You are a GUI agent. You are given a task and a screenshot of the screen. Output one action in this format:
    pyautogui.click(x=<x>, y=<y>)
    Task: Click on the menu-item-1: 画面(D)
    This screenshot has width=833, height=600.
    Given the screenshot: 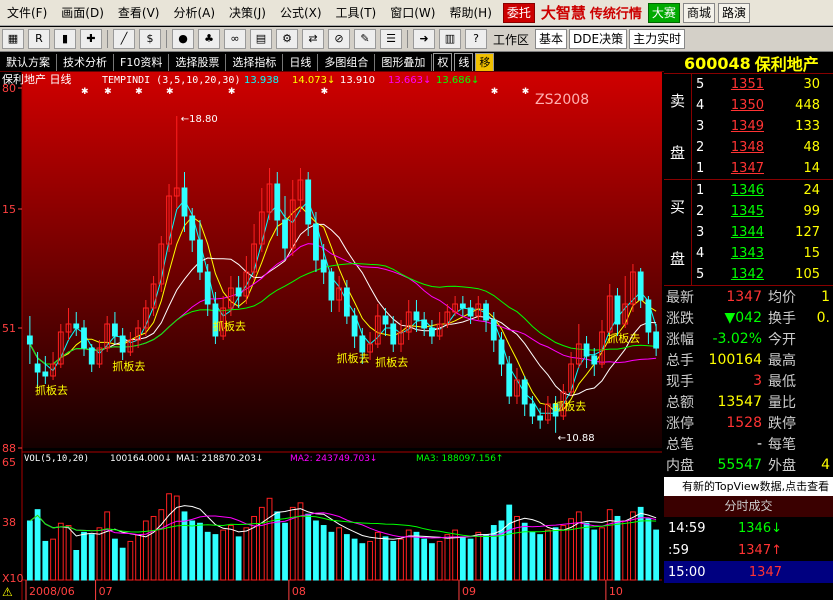 What is the action you would take?
    pyautogui.click(x=82, y=12)
    